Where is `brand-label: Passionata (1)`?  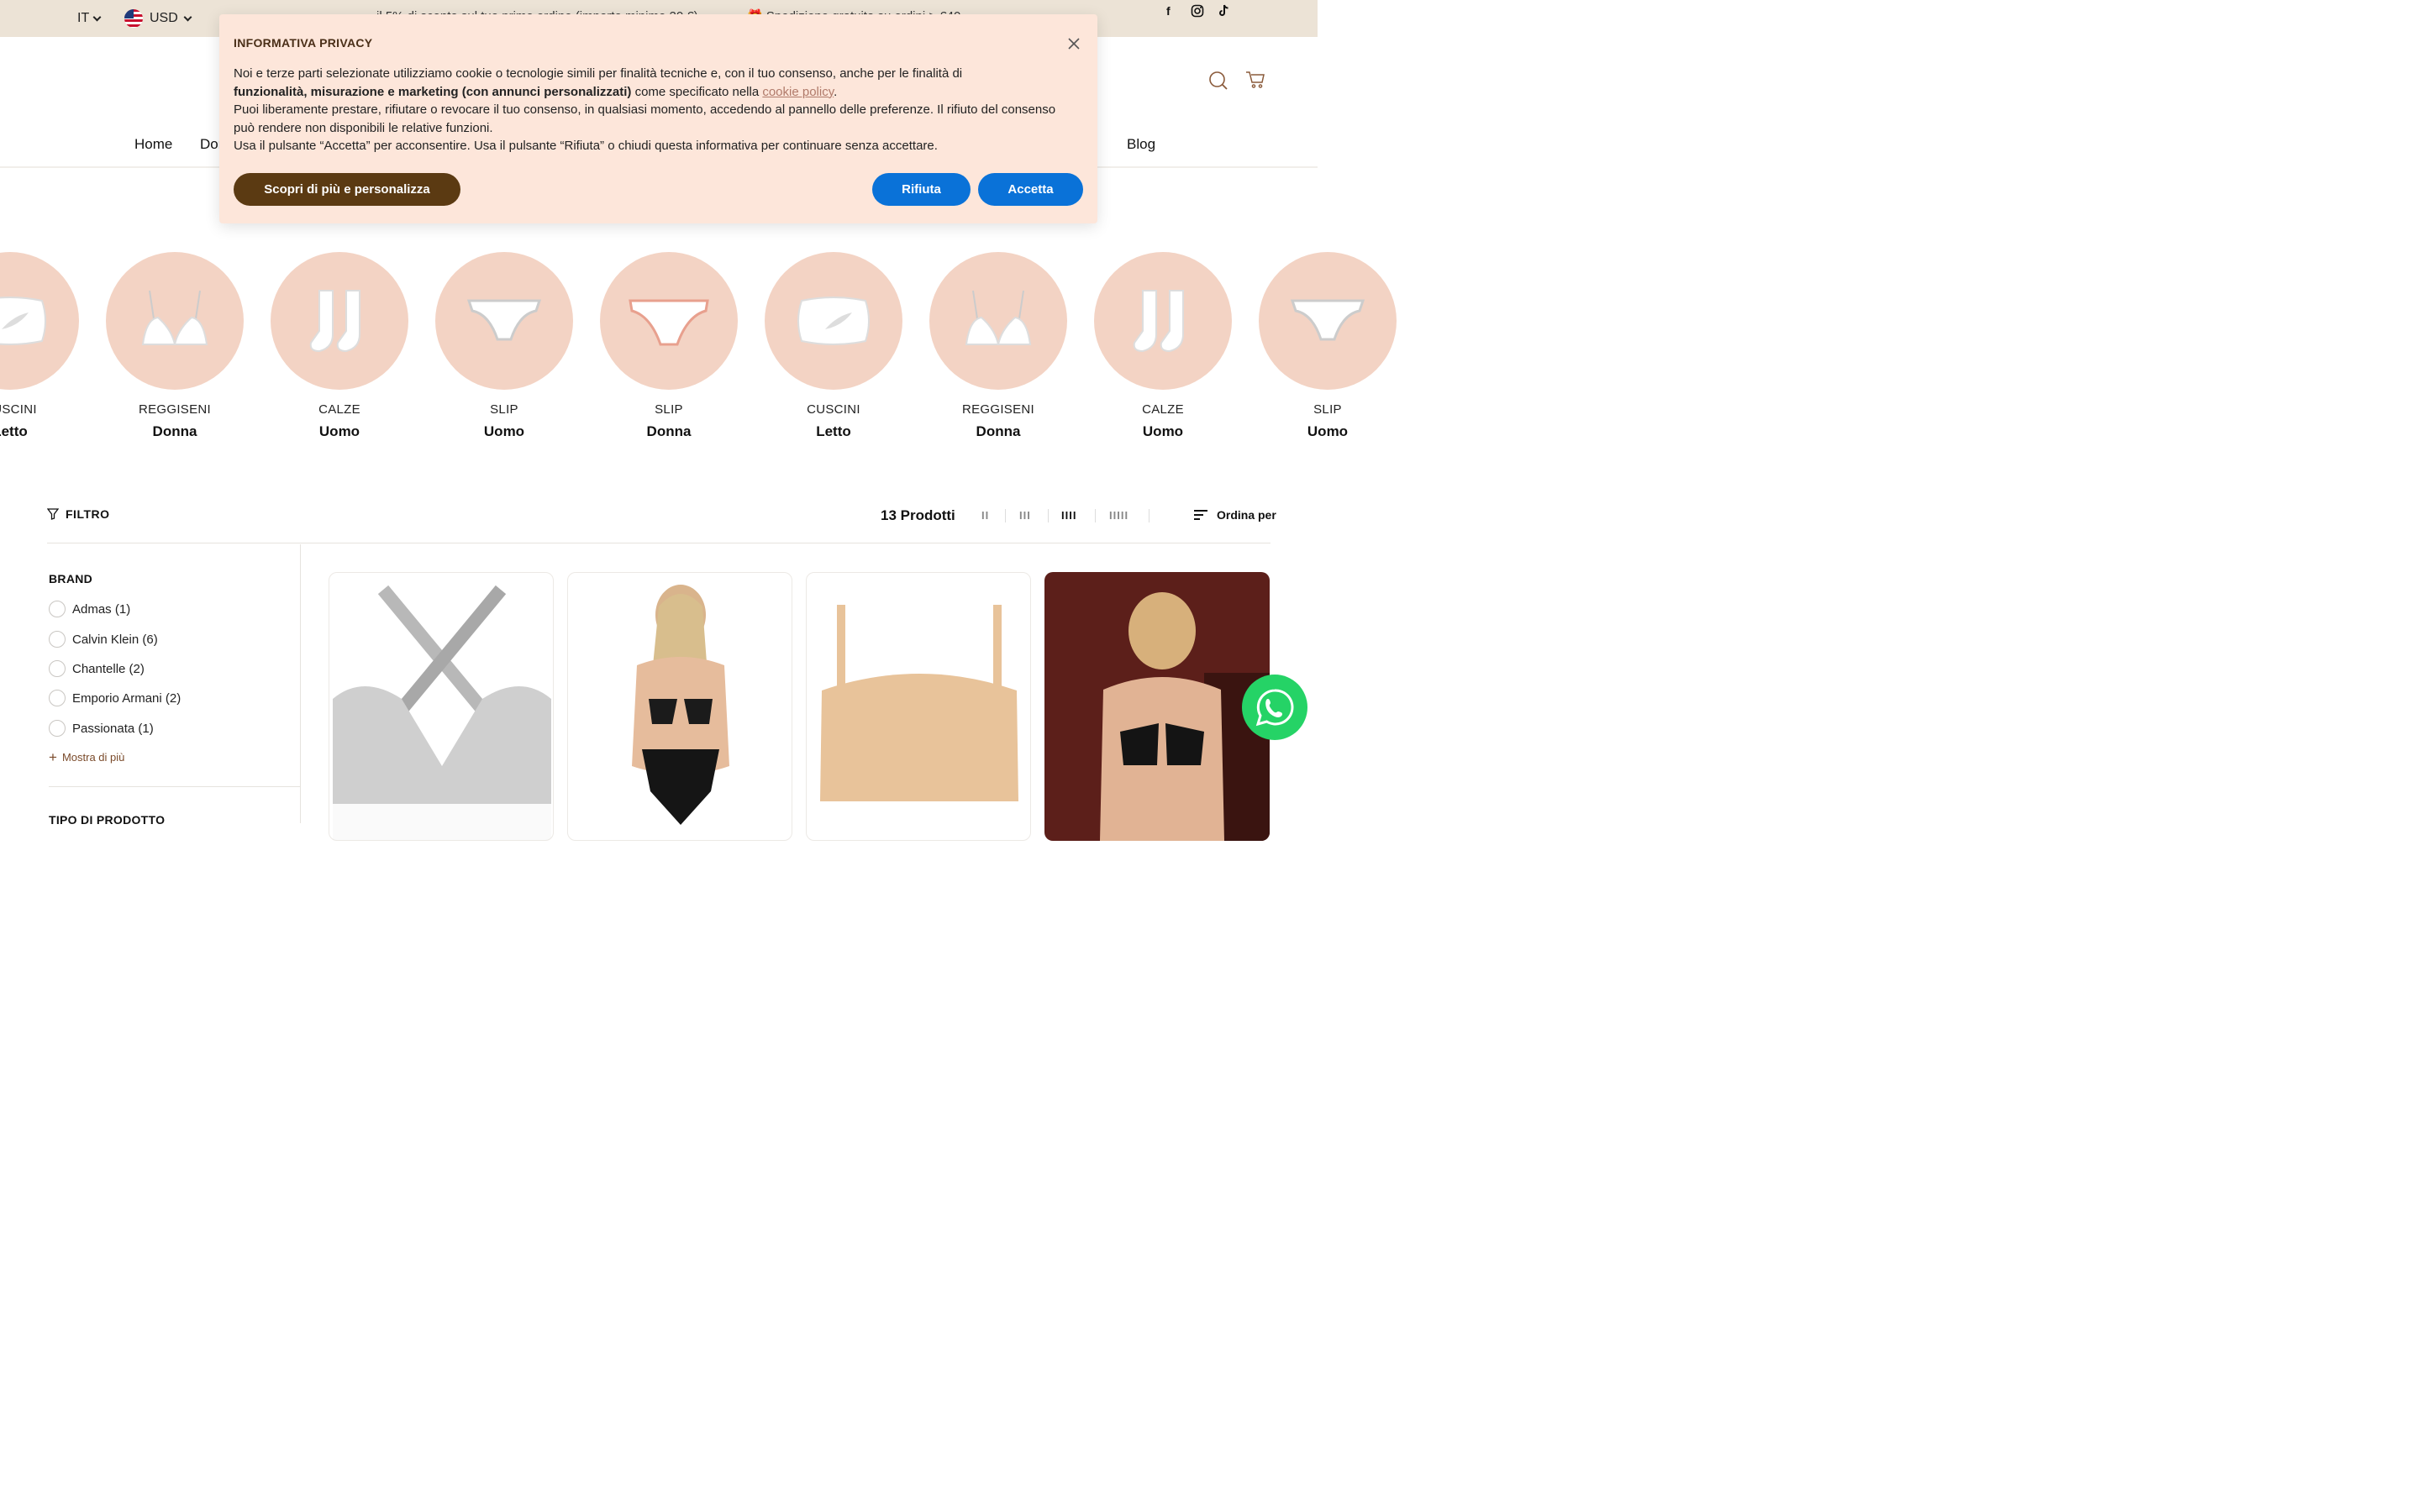
brand-label: Passionata (1) is located at coordinates (113, 728).